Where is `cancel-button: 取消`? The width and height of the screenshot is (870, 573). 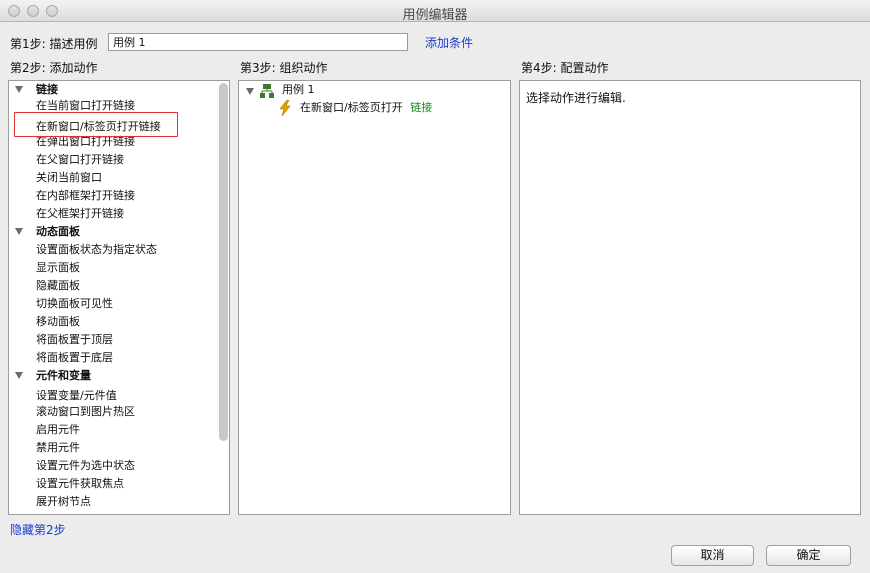
cancel-button: 取消 is located at coordinates (712, 555).